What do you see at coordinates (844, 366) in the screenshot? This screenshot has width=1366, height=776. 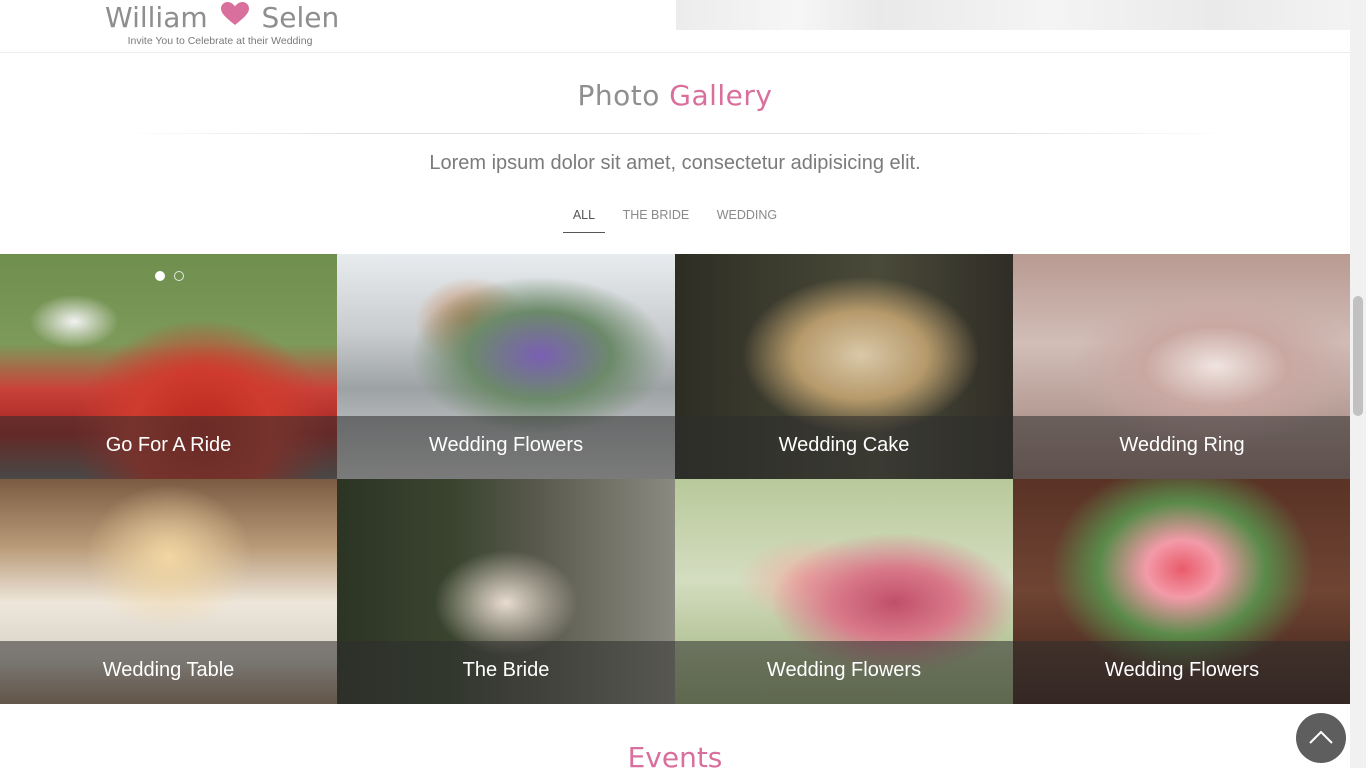 I see `gallery-tile: Wedding Cake` at bounding box center [844, 366].